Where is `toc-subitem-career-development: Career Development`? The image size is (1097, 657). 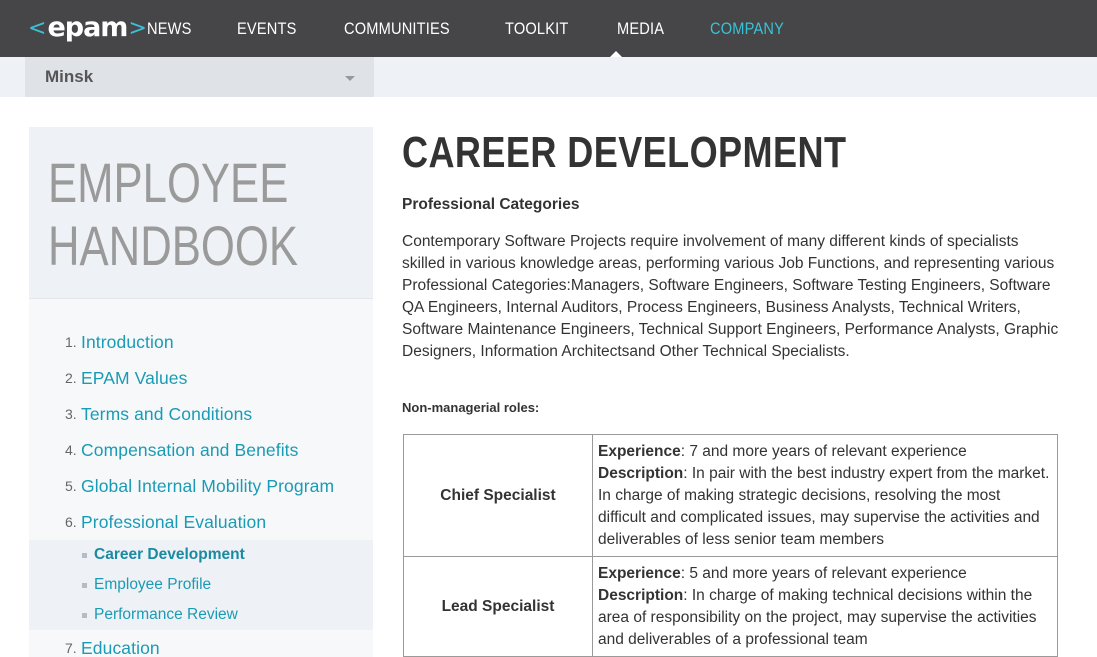 toc-subitem-career-development: Career Development is located at coordinates (163, 555).